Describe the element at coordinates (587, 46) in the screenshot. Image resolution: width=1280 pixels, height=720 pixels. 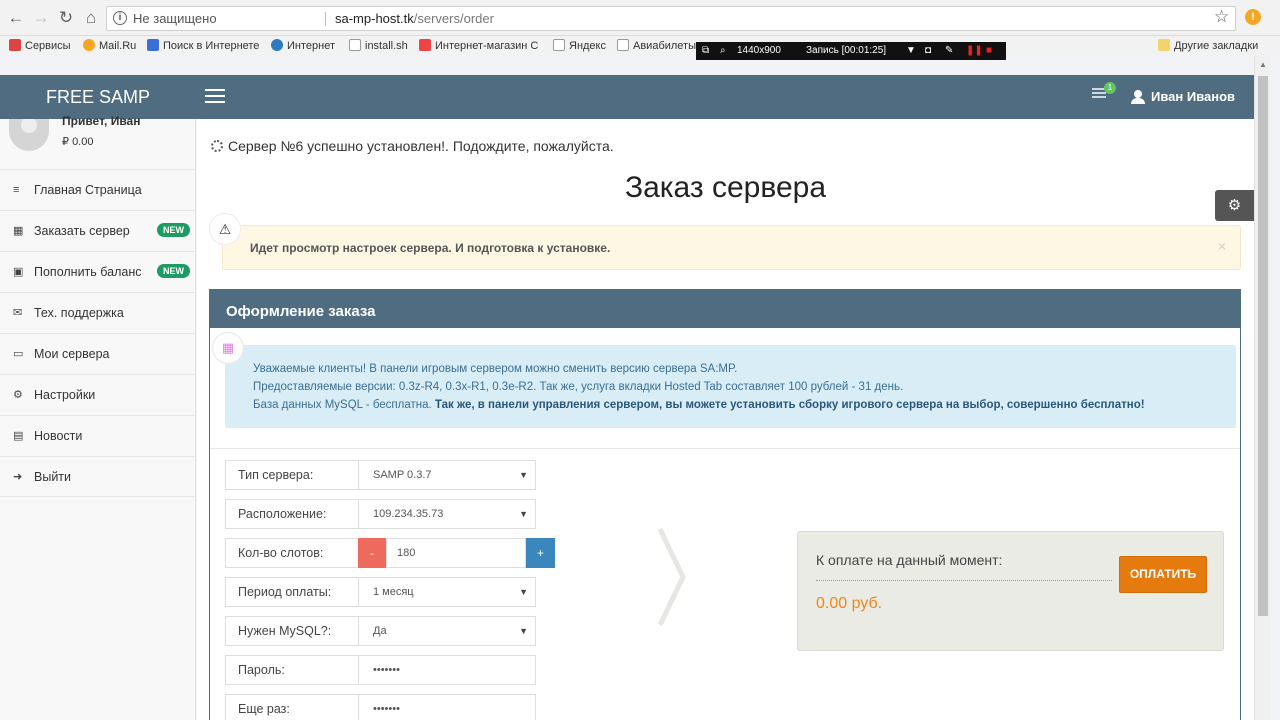
I see `bookmark-label: Яндекс` at that location.